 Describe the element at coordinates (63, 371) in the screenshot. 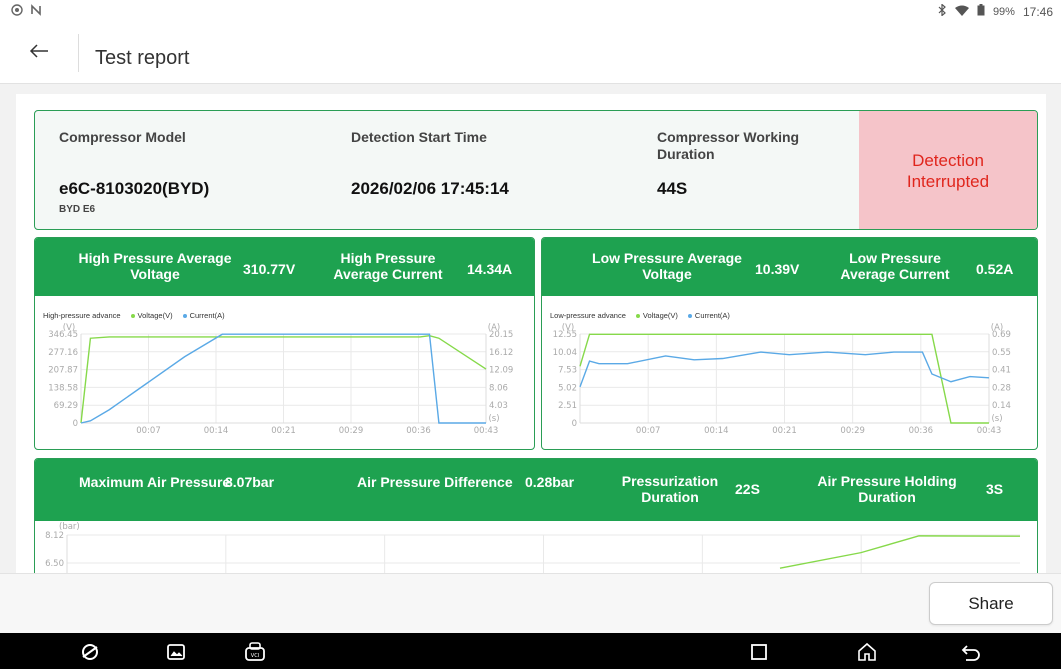

I see `y-tick-left: 207.87` at that location.